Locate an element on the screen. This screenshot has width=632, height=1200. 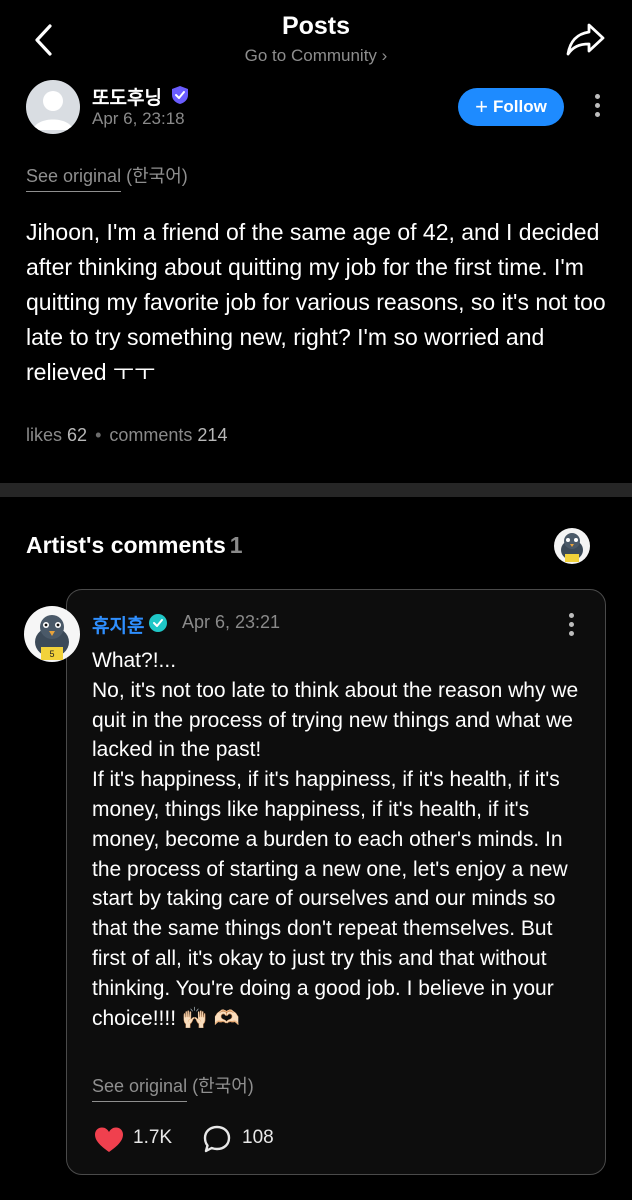
page-title: Posts is located at coordinates (316, 26).